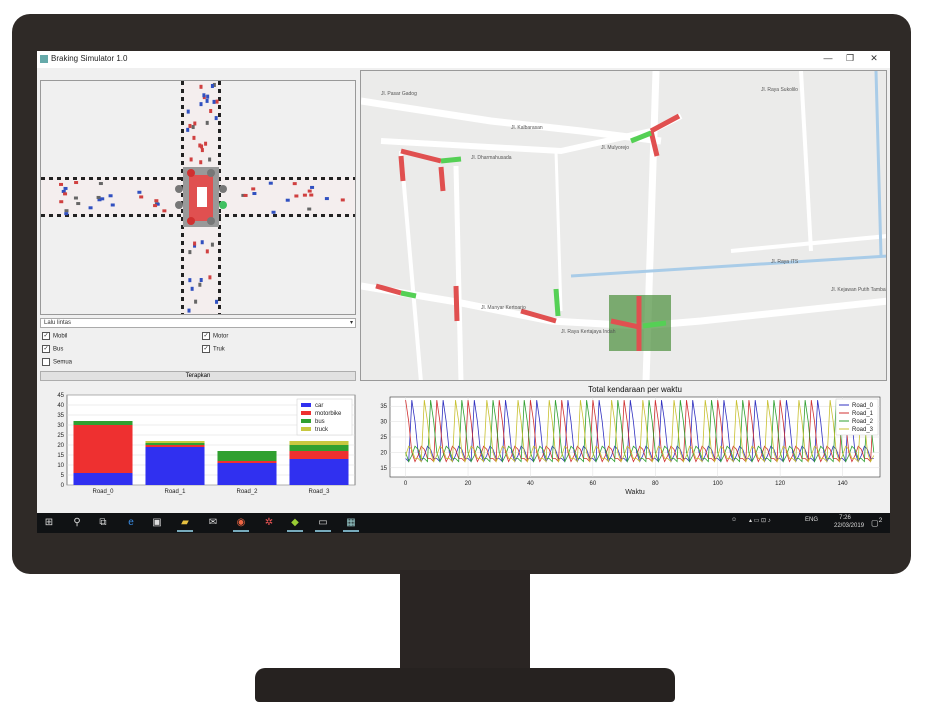  What do you see at coordinates (635, 389) in the screenshot?
I see `line-chart-title: Total kendaraan per waktu` at bounding box center [635, 389].